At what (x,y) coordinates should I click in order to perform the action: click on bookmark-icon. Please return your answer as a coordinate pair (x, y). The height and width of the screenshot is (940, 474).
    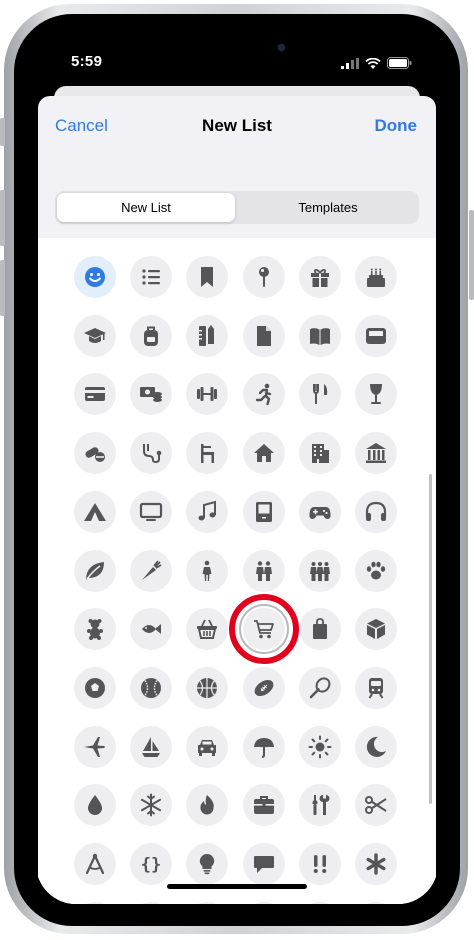
    Looking at the image, I should click on (207, 277).